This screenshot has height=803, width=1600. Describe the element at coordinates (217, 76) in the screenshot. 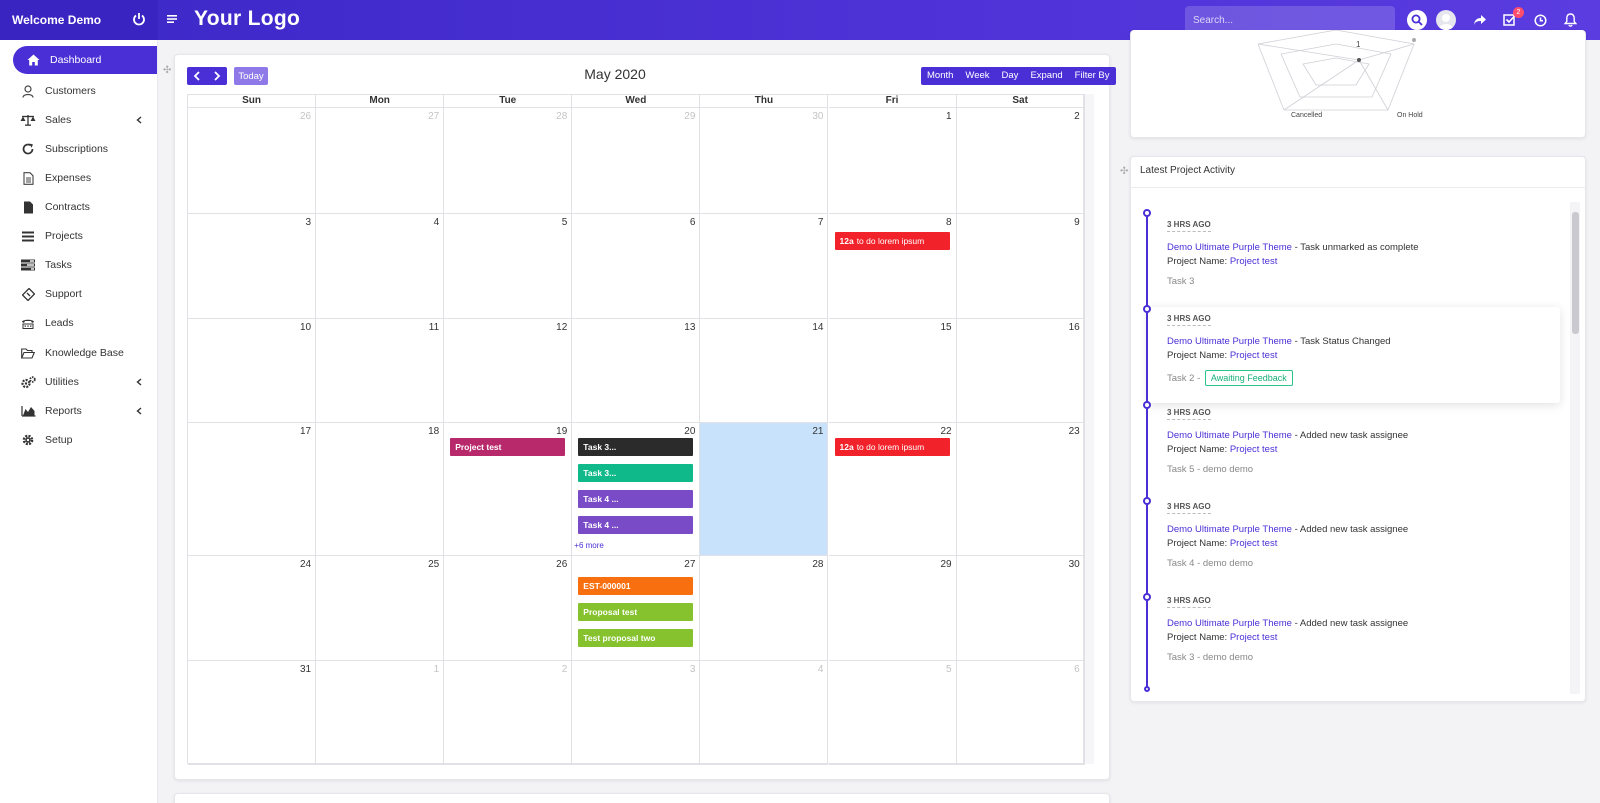

I see `next-month-icon` at that location.